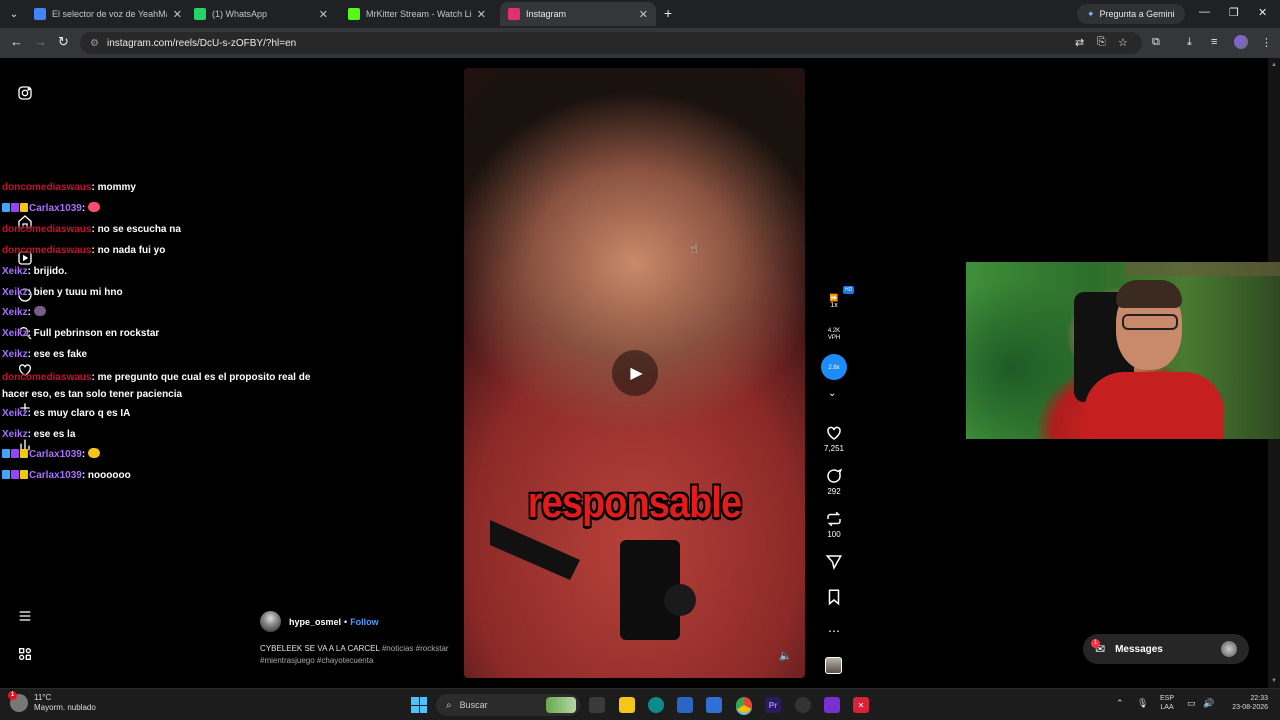 The width and height of the screenshot is (1280, 720). I want to click on weather-widget: 1 11°C Mayorm. nublado, so click(52, 702).